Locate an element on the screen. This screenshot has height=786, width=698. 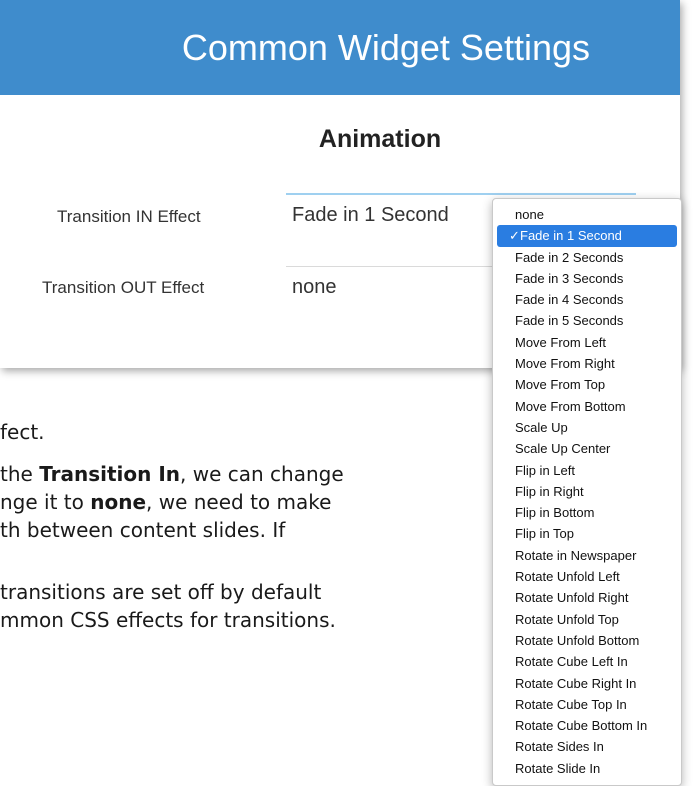
dropdown-option-label: Rotate Sides In is located at coordinates (559, 747).